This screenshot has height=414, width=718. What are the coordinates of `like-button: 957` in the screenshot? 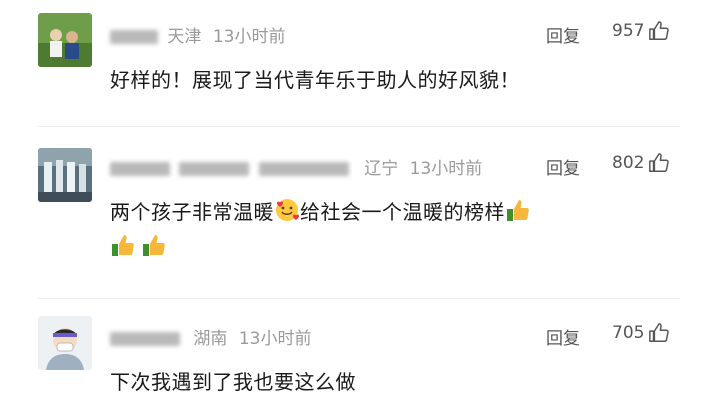 It's located at (641, 31).